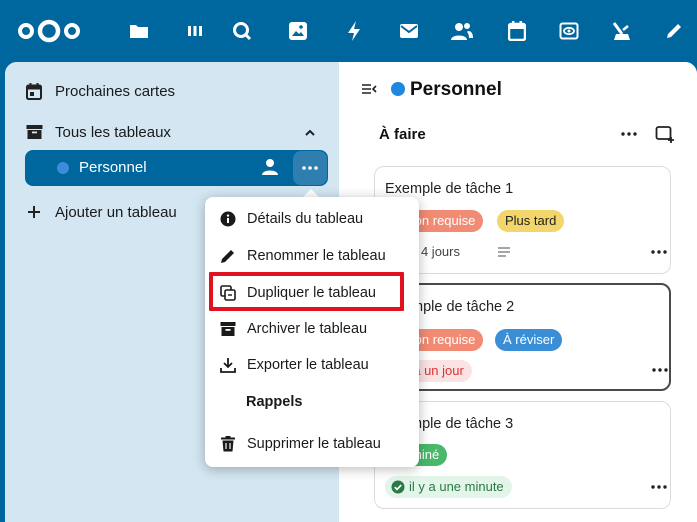  Describe the element at coordinates (34, 132) in the screenshot. I see `archive-box-icon` at that location.